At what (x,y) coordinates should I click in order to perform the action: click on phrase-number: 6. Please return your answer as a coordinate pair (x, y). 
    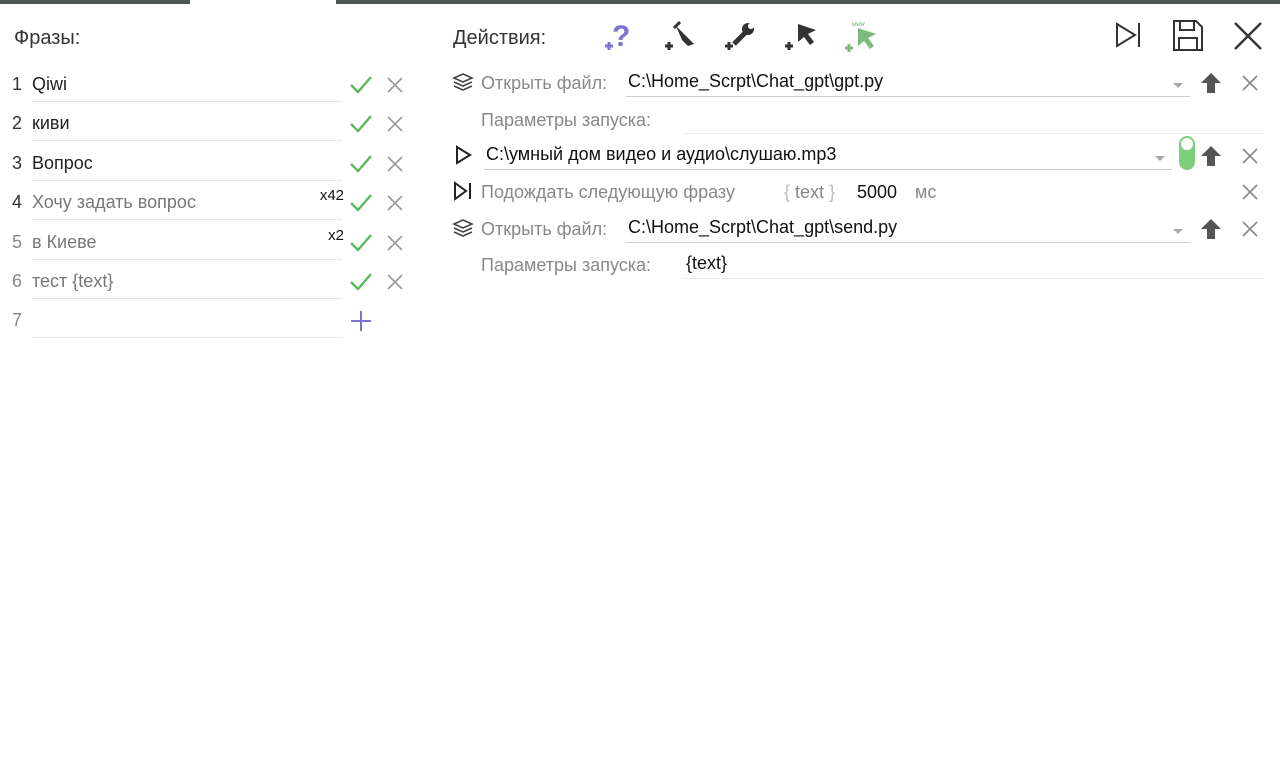
    Looking at the image, I should click on (17, 281).